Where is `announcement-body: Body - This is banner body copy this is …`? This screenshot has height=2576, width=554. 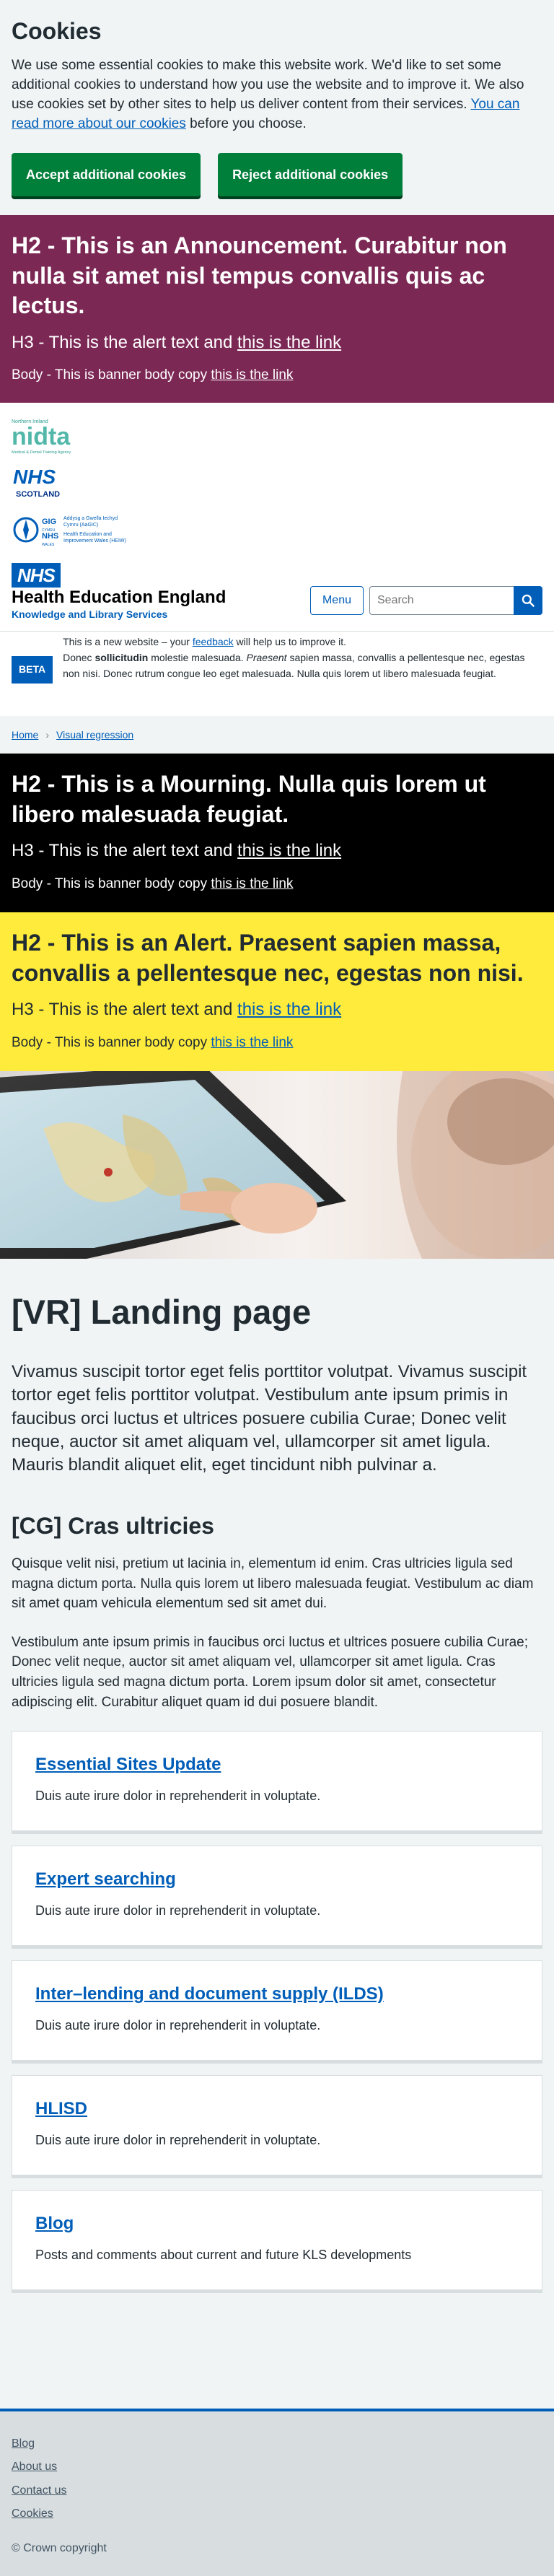 announcement-body: Body - This is banner body copy this is … is located at coordinates (277, 375).